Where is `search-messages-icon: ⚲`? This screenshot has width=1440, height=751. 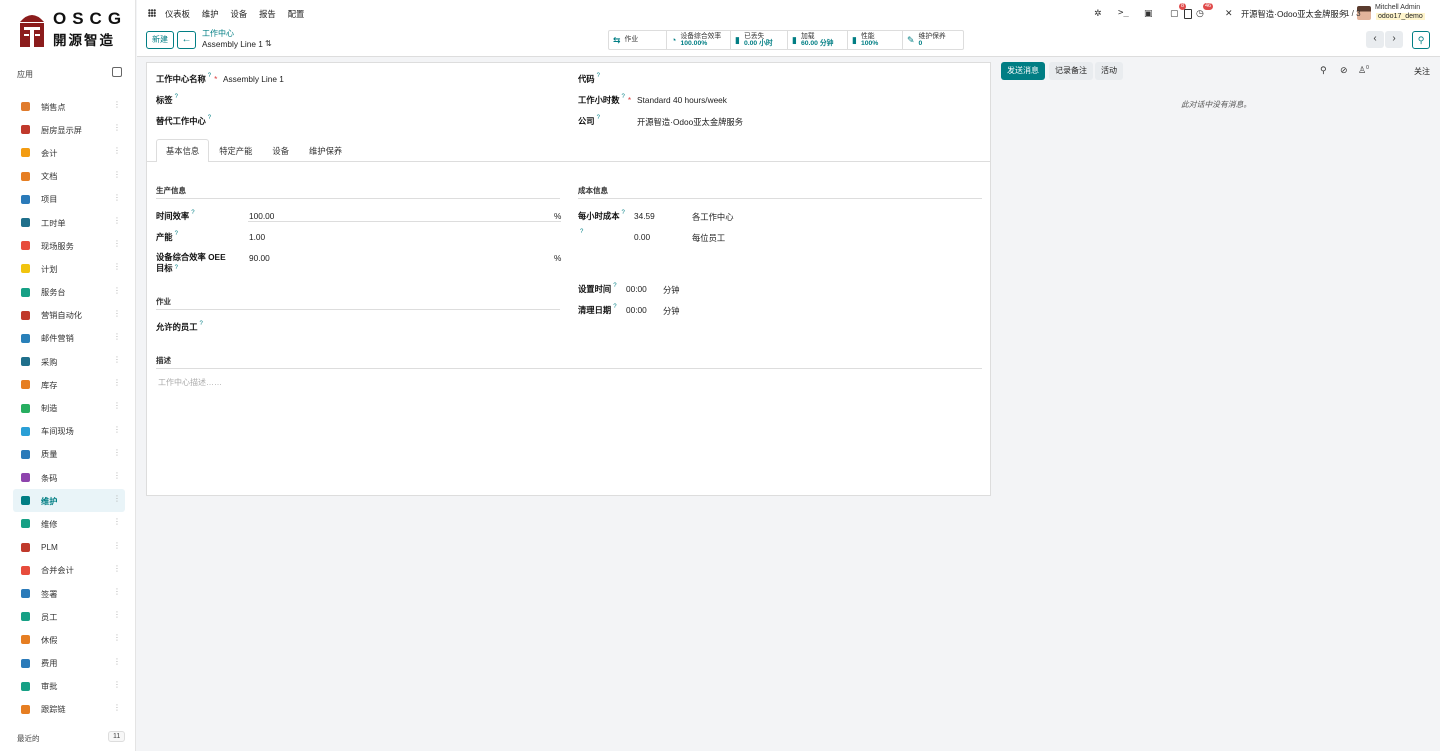
search-messages-icon: ⚲ is located at coordinates (1323, 70).